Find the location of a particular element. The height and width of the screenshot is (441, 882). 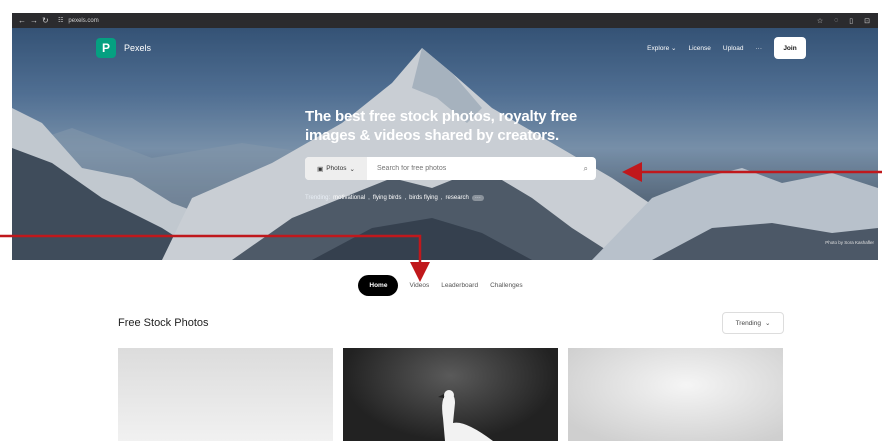

tab-leaderboard: Leaderboard is located at coordinates (459, 285).